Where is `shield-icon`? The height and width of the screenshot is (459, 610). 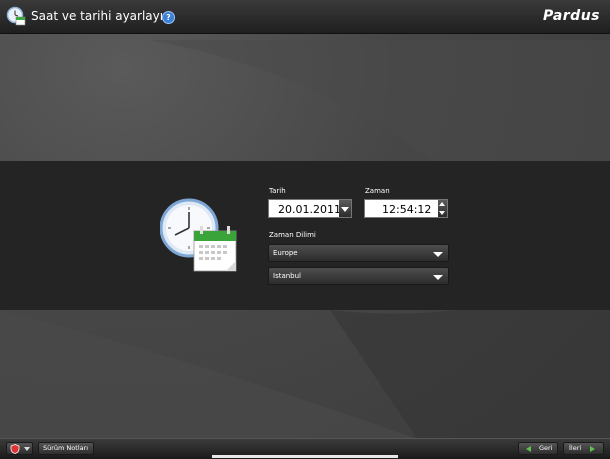
shield-icon is located at coordinates (15, 449).